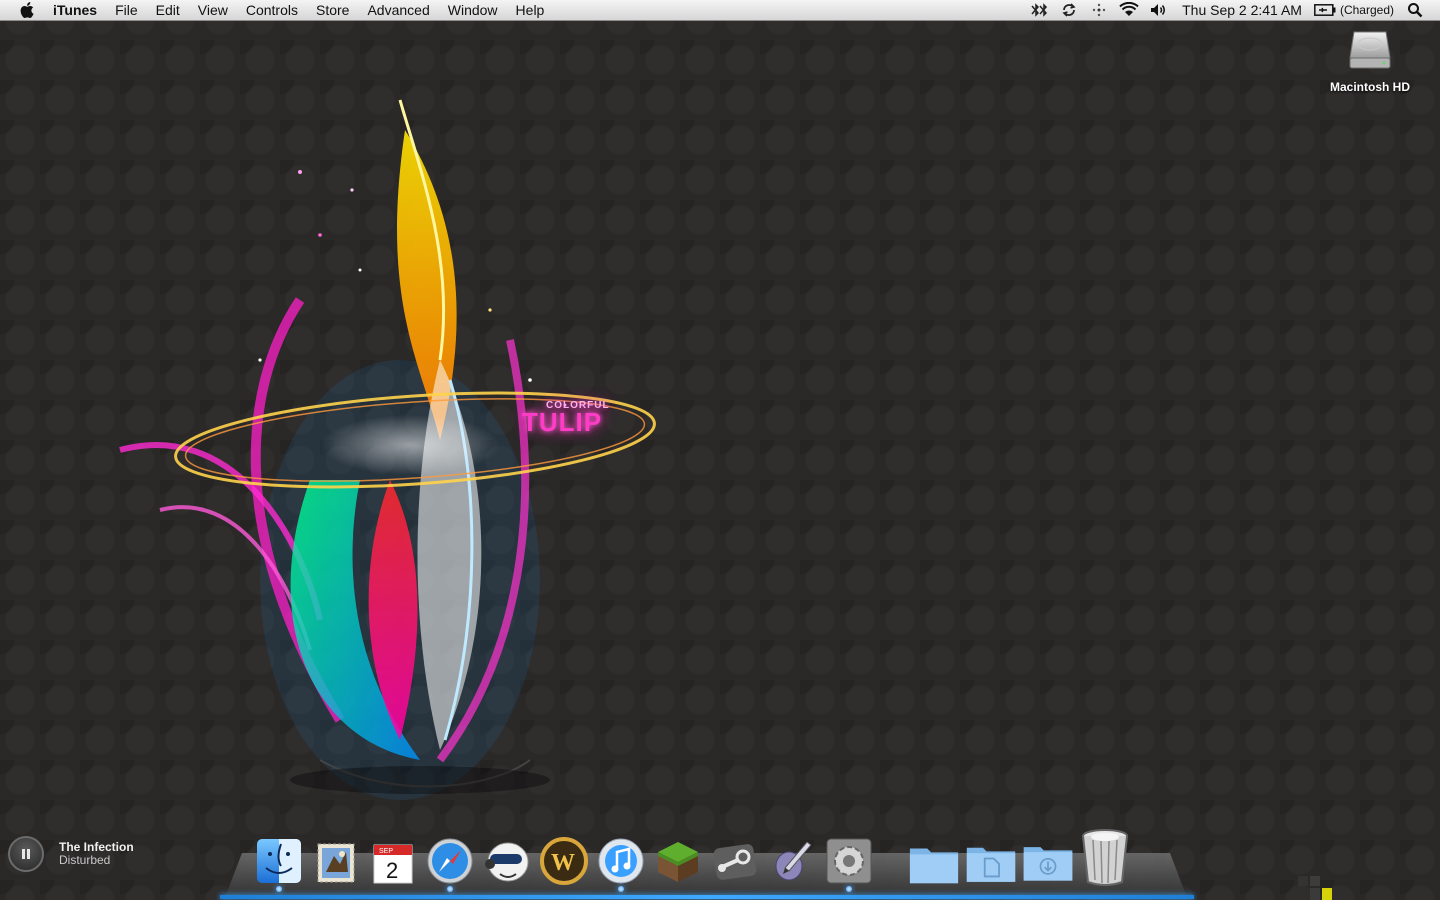  I want to click on wallpaper-title: COLORFUL TULIP, so click(566, 418).